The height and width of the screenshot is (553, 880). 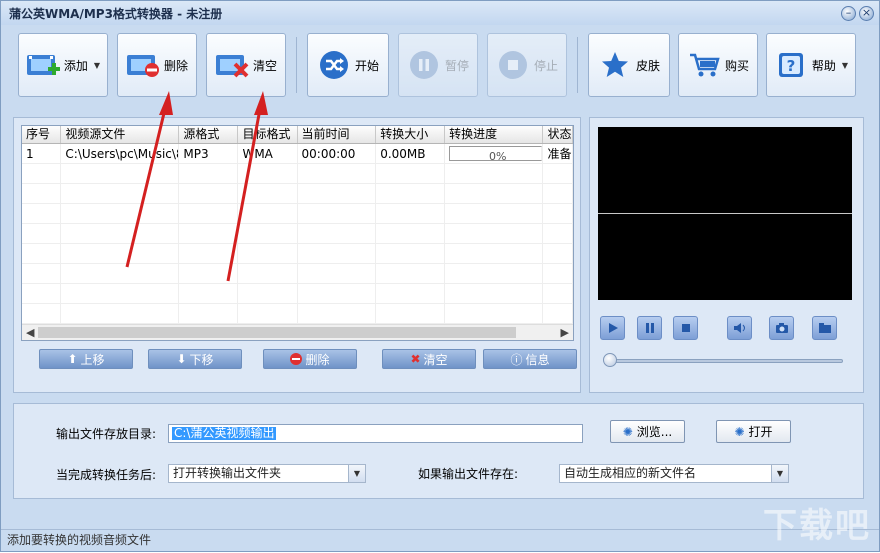 What do you see at coordinates (201, 359) in the screenshot?
I see `move-down-label: 下移` at bounding box center [201, 359].